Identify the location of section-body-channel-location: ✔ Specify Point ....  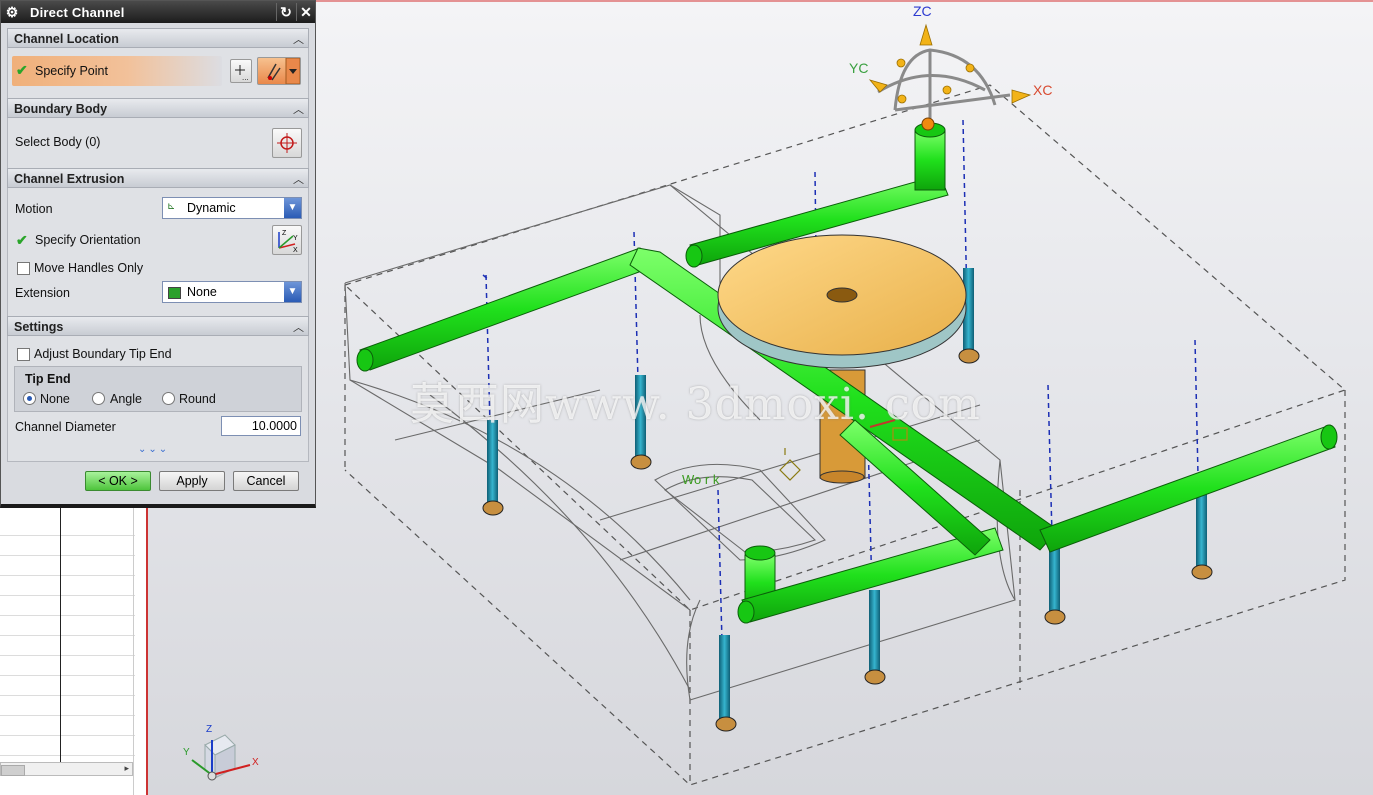
(158, 73).